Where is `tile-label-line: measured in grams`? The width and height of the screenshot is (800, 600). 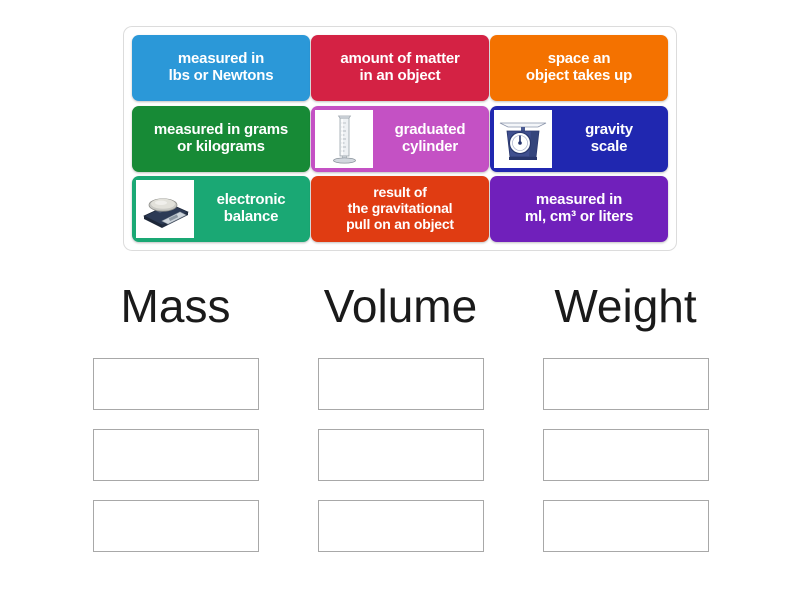 tile-label-line: measured in grams is located at coordinates (221, 129).